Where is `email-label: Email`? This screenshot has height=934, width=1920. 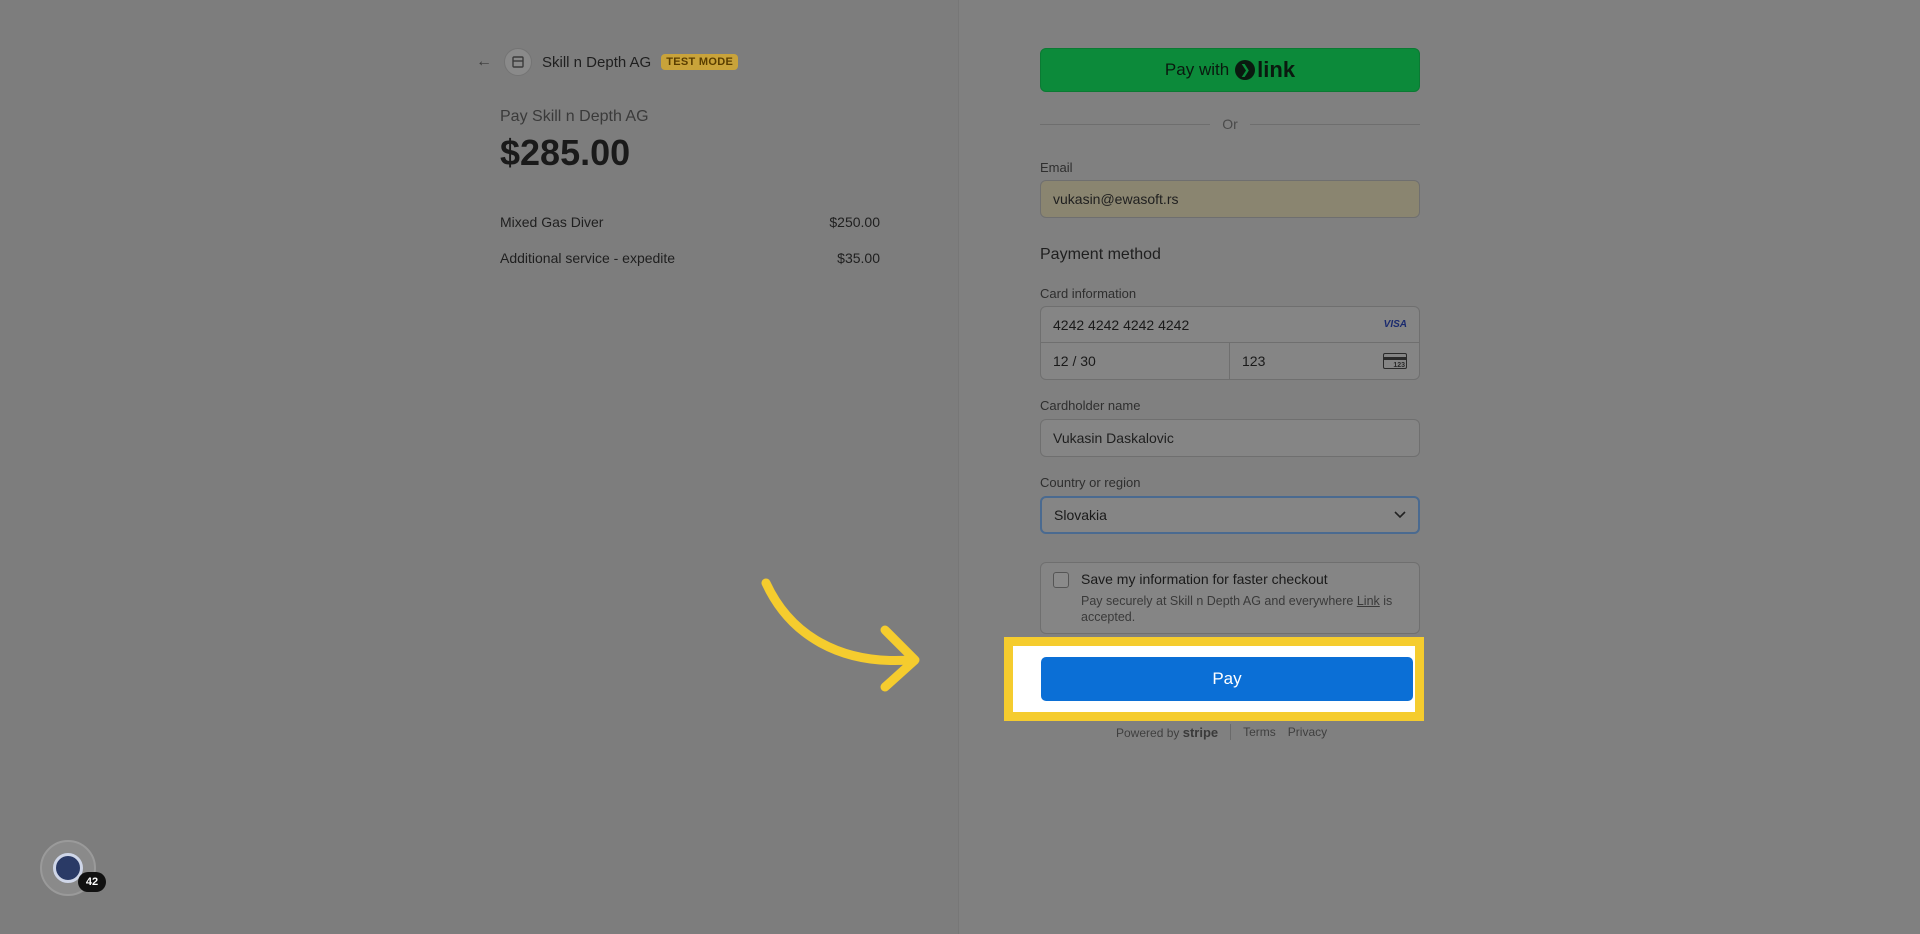 email-label: Email is located at coordinates (1056, 167).